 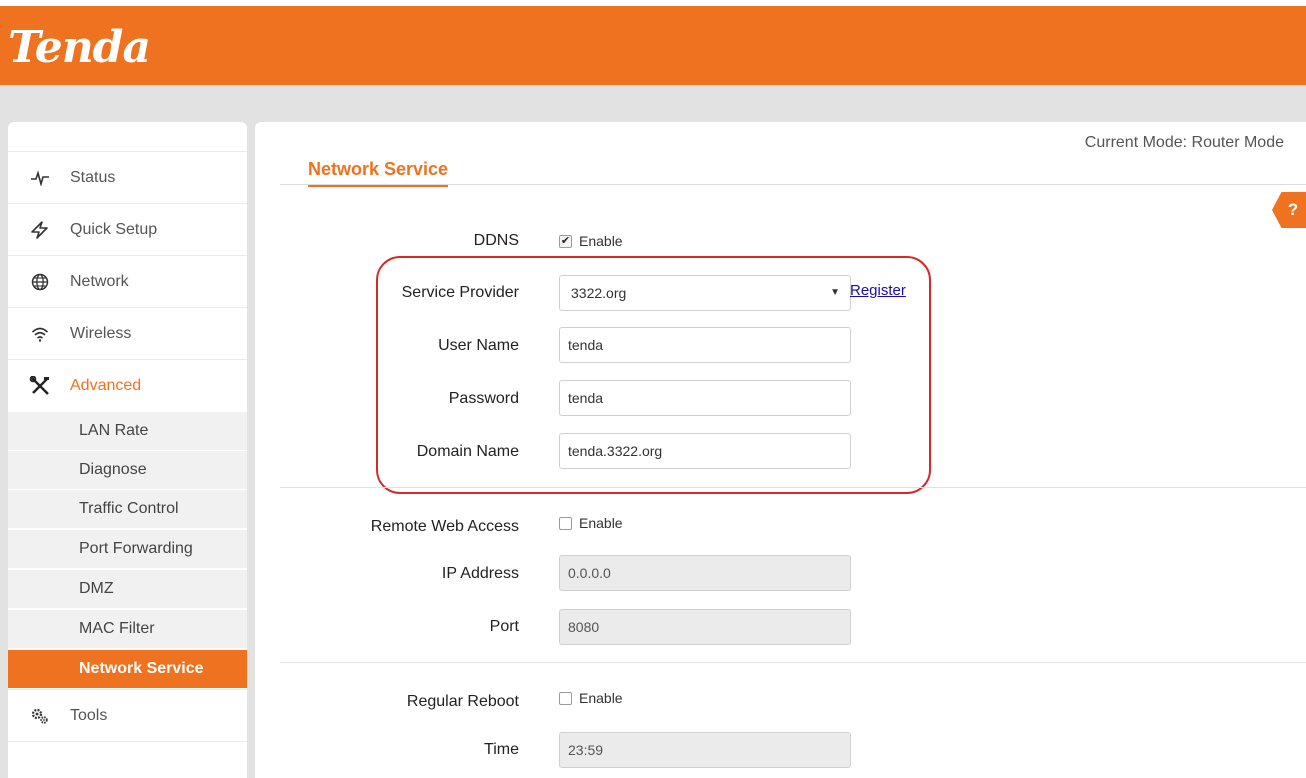 I want to click on sidebar-item-wireless: Wireless, so click(x=127, y=333).